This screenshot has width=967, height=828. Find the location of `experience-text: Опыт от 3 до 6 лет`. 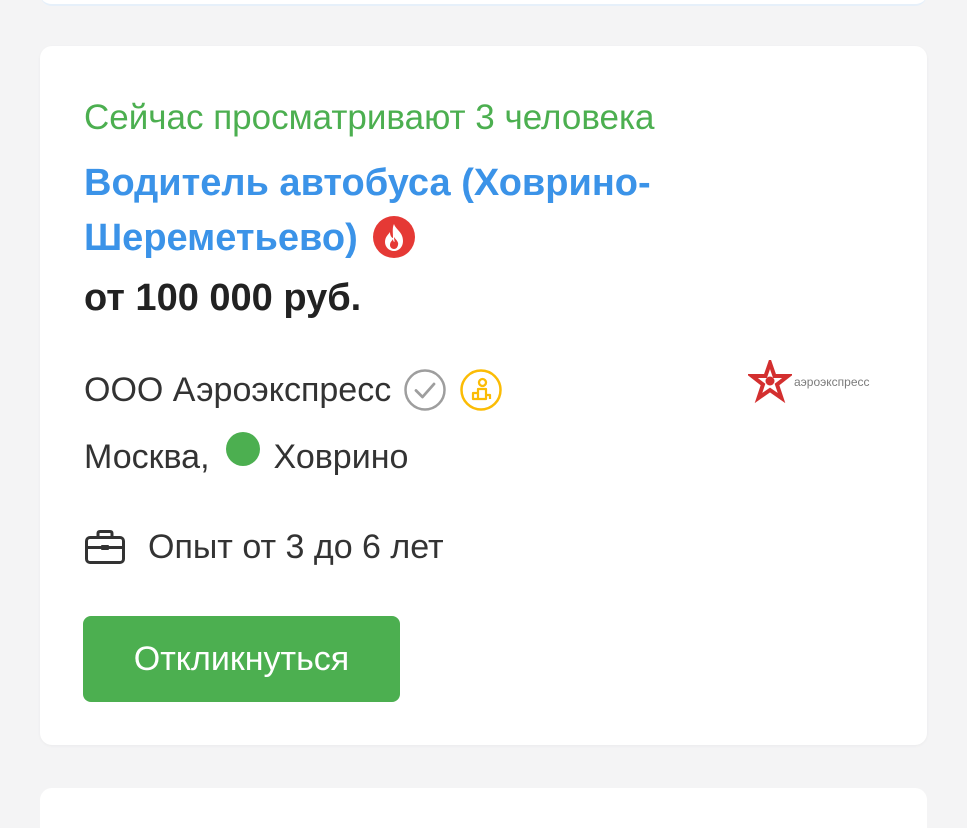

experience-text: Опыт от 3 до 6 лет is located at coordinates (296, 546).